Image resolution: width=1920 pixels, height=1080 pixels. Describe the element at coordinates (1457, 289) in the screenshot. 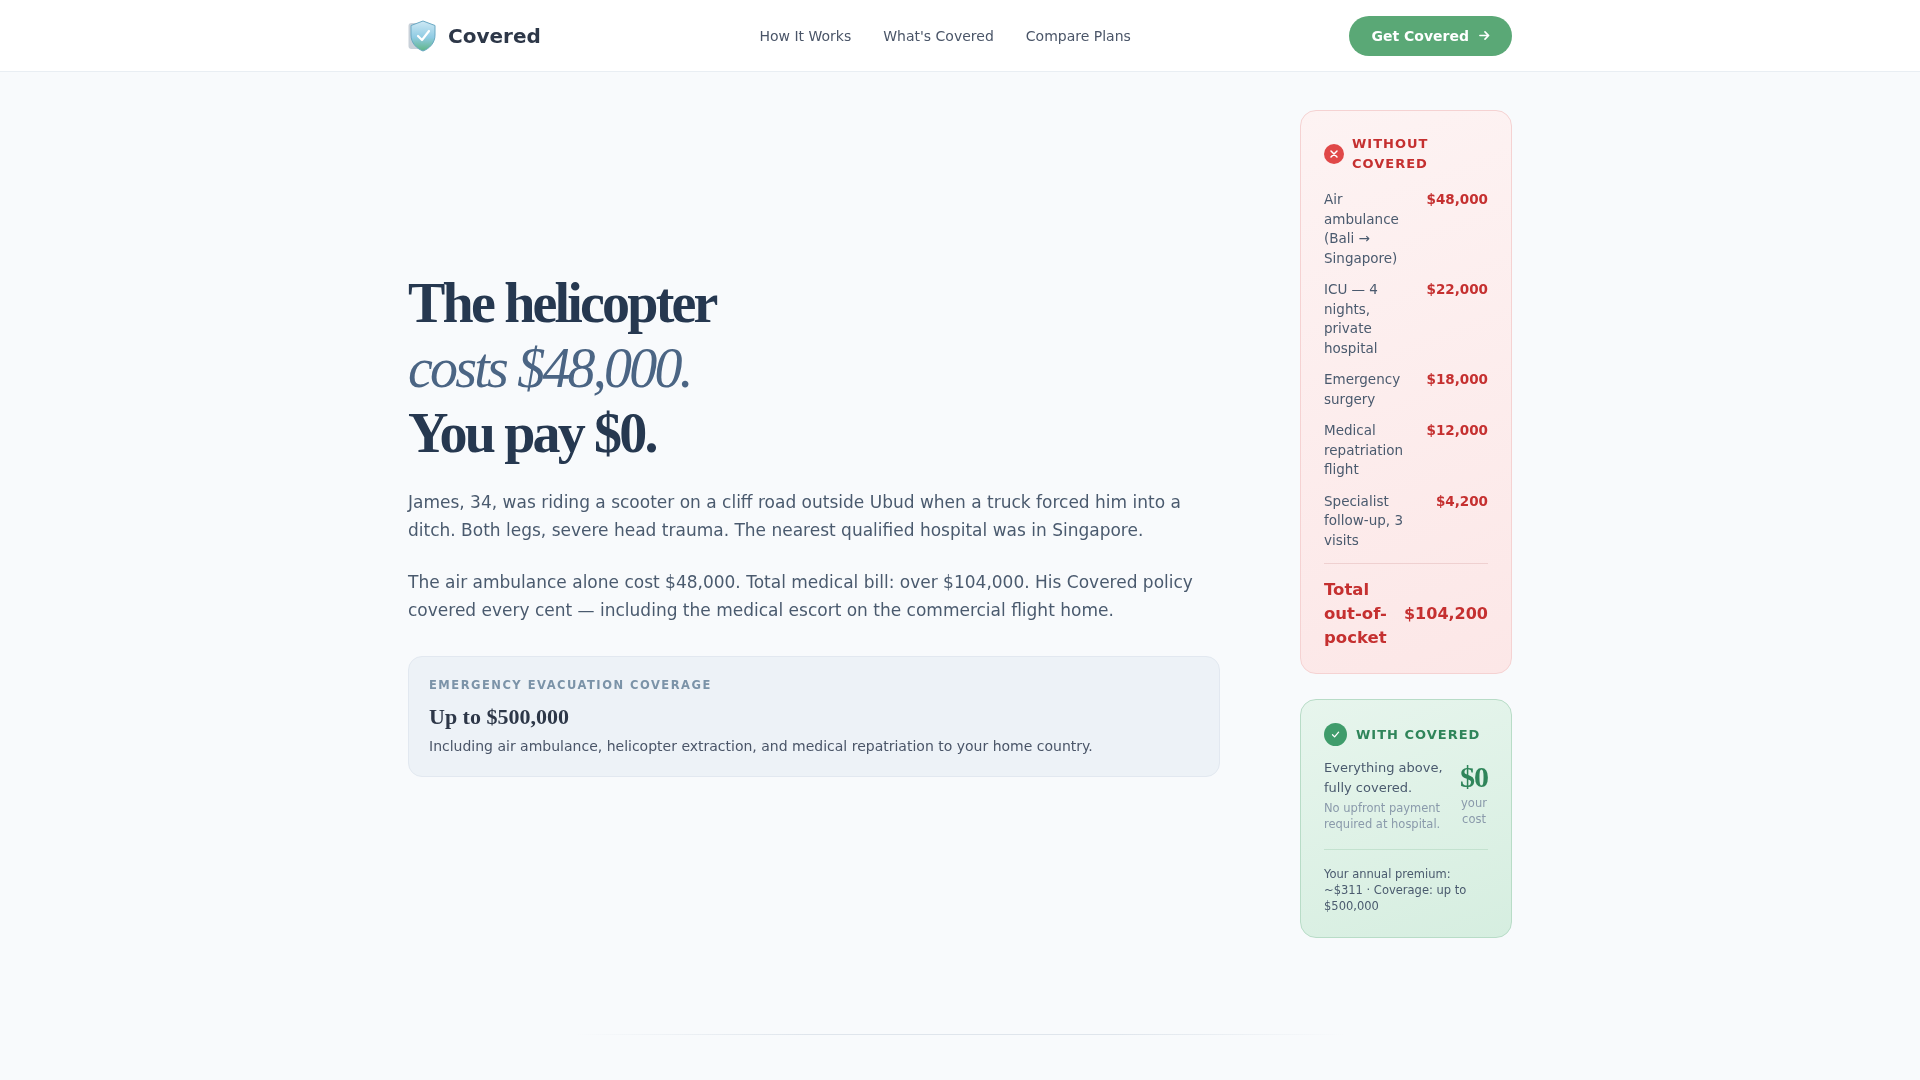

I see `cost-item-amount: $22,000` at that location.